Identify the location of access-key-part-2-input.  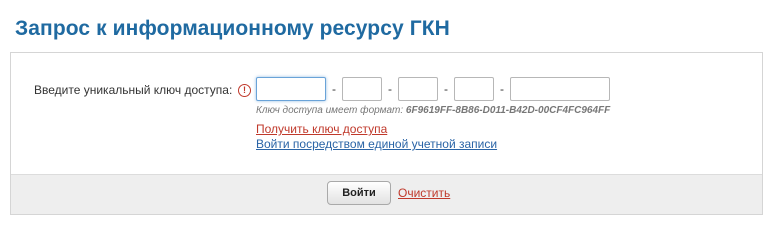
(362, 89).